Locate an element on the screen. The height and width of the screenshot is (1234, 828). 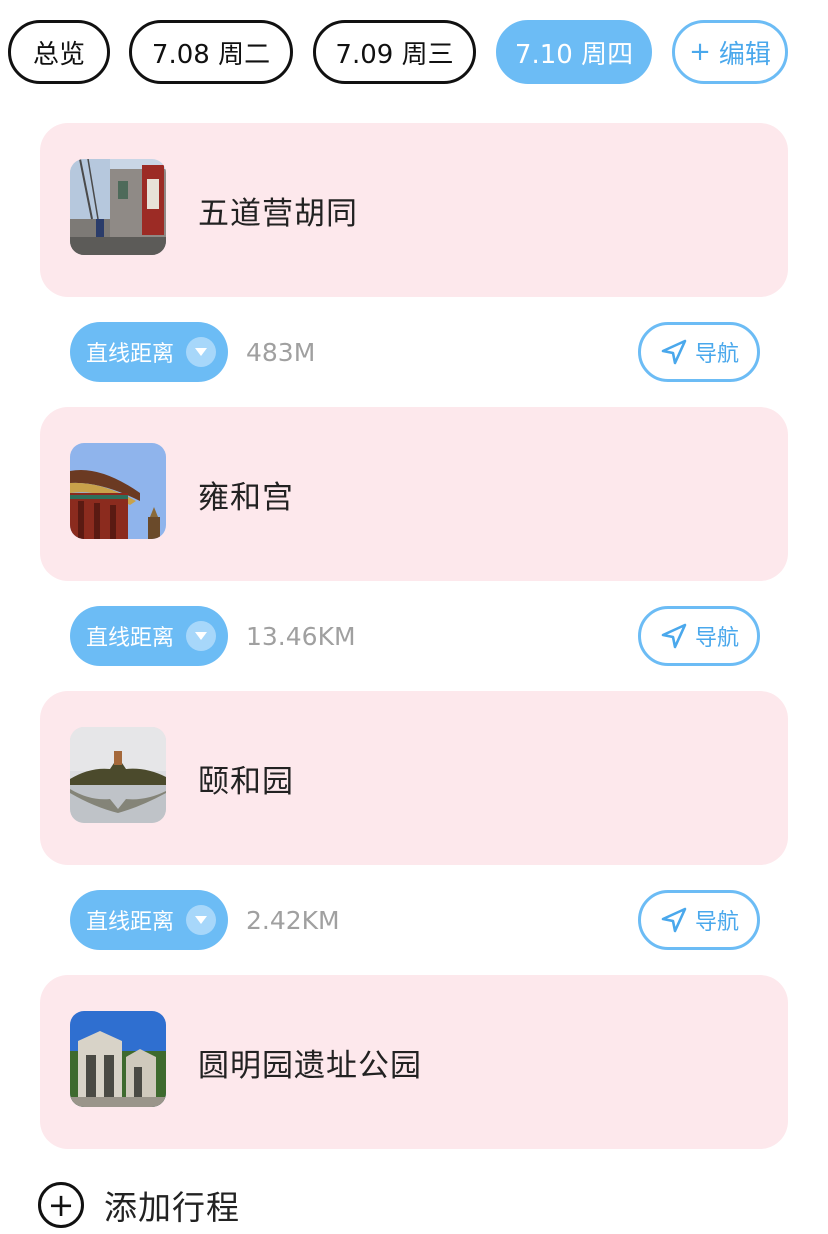
stop-name: 雍和宫 is located at coordinates (246, 497).